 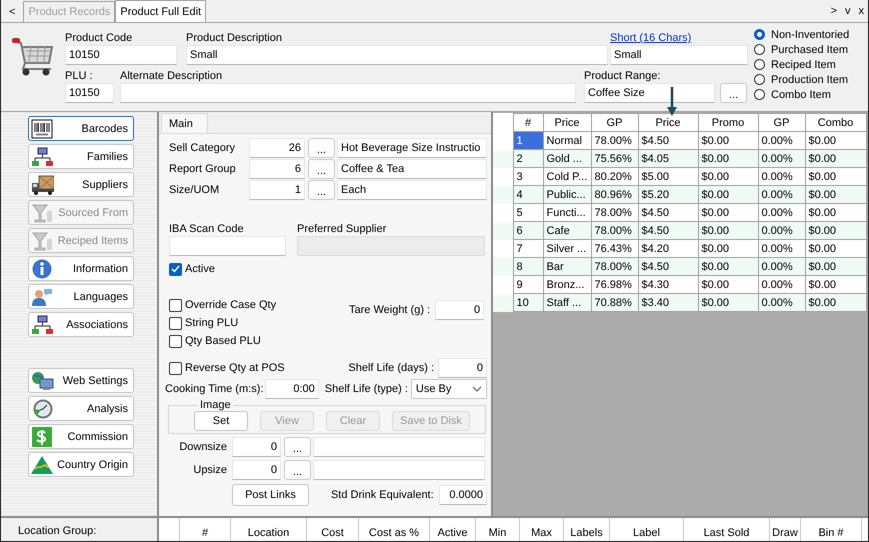 I want to click on side-button: Families, so click(x=81, y=156).